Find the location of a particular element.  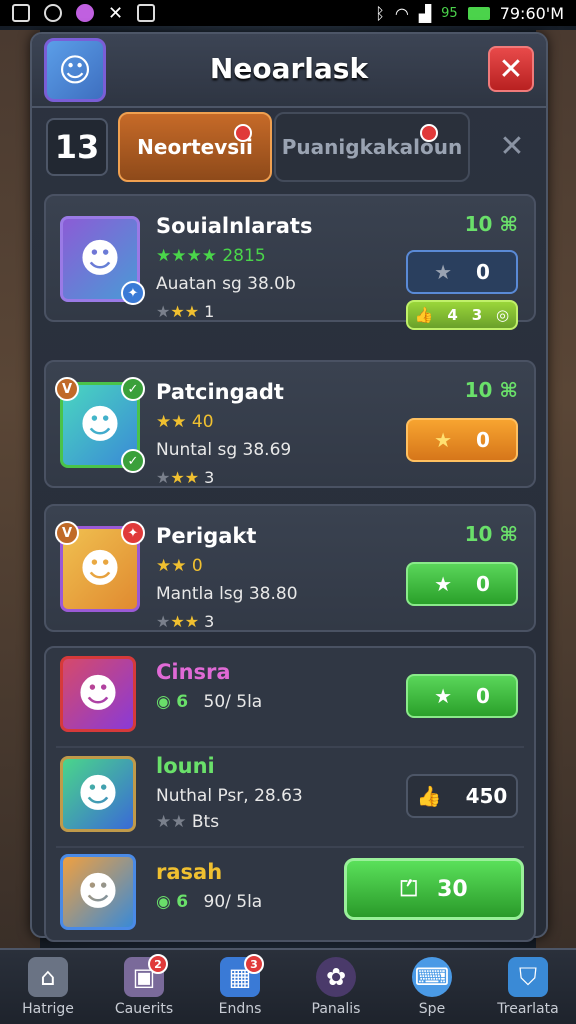

nav-item-shield: ⛉ Trearlata is located at coordinates (528, 987).